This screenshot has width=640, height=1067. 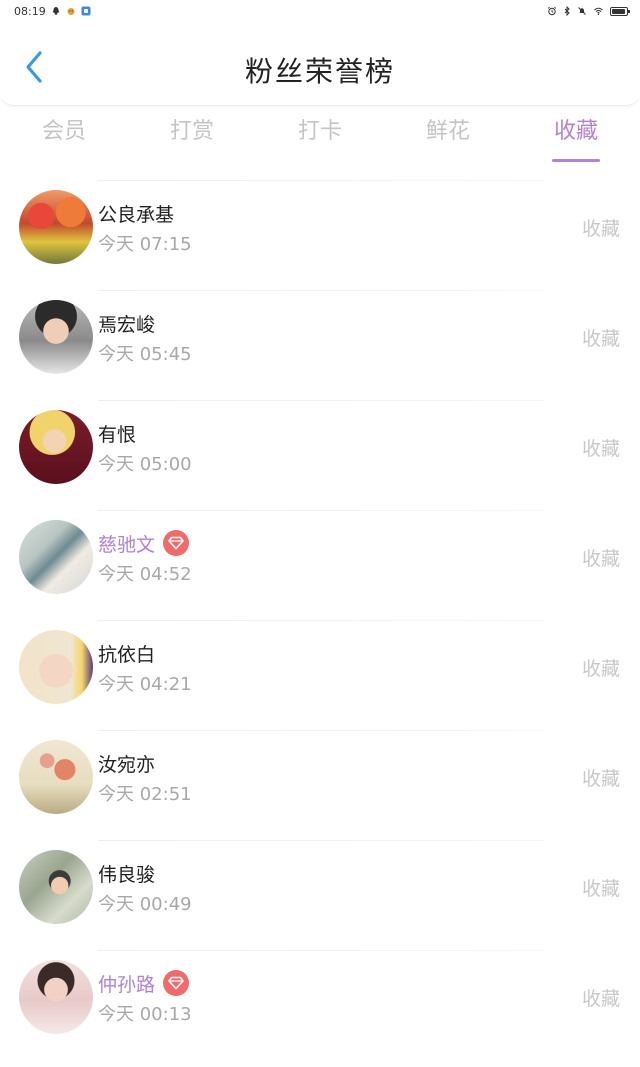 What do you see at coordinates (86, 11) in the screenshot?
I see `app-notification-icon` at bounding box center [86, 11].